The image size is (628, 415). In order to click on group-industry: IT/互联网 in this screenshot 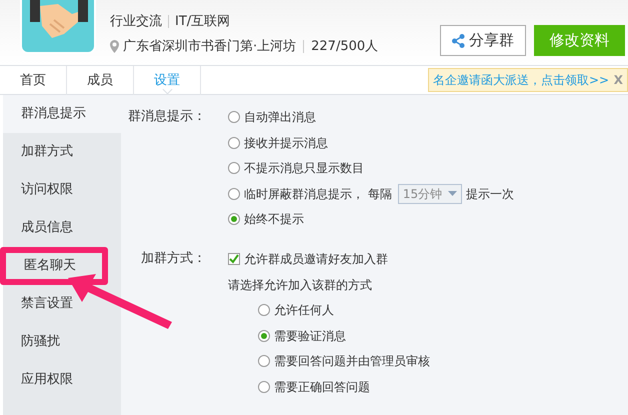, I will do `click(202, 22)`.